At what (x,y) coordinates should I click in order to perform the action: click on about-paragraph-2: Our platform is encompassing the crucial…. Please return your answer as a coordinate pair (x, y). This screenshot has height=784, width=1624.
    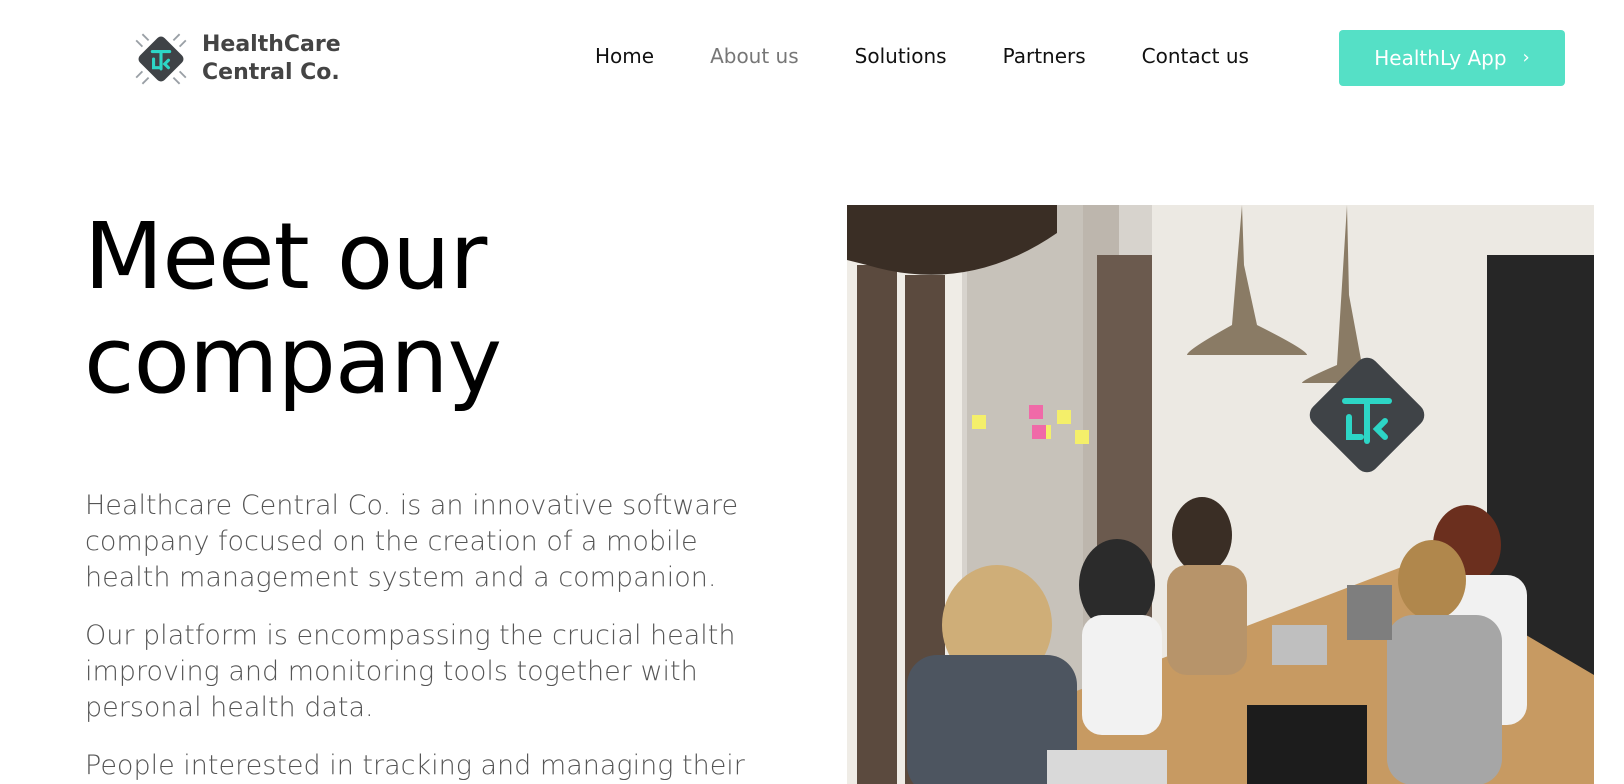
    Looking at the image, I should click on (410, 671).